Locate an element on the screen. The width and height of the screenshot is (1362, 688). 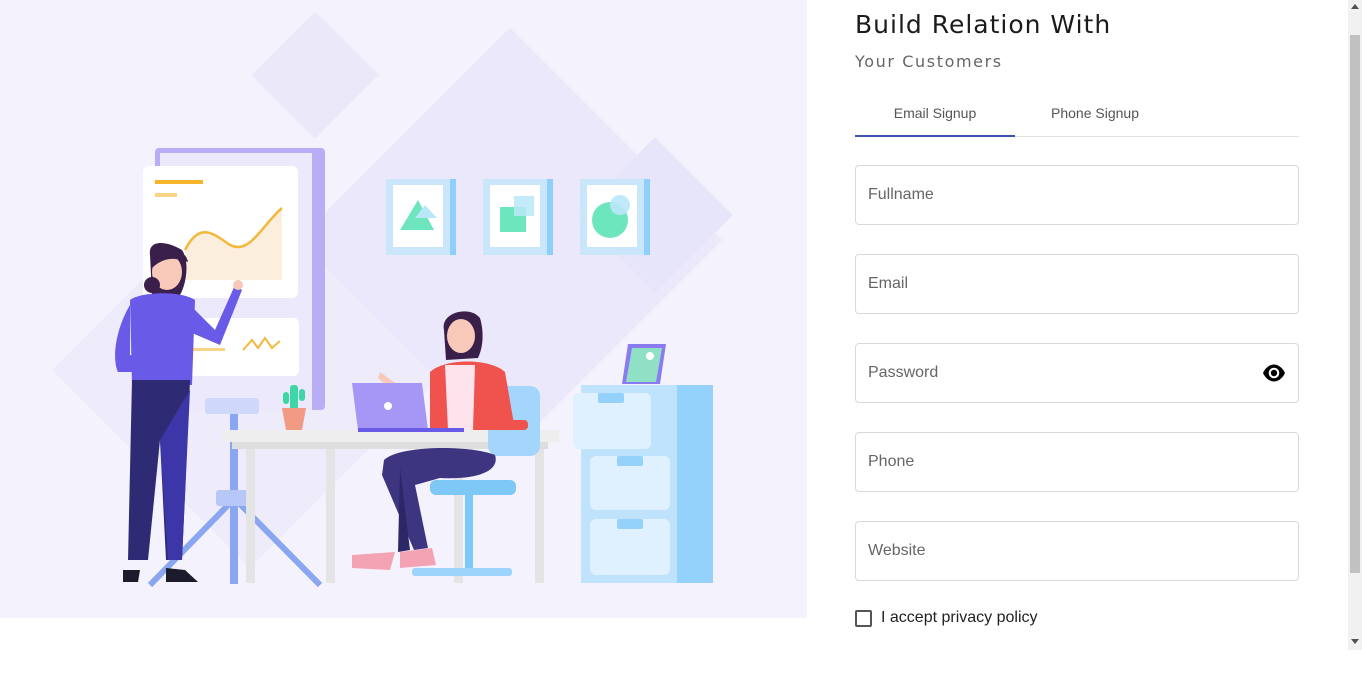
password-field: Password is located at coordinates (1077, 373).